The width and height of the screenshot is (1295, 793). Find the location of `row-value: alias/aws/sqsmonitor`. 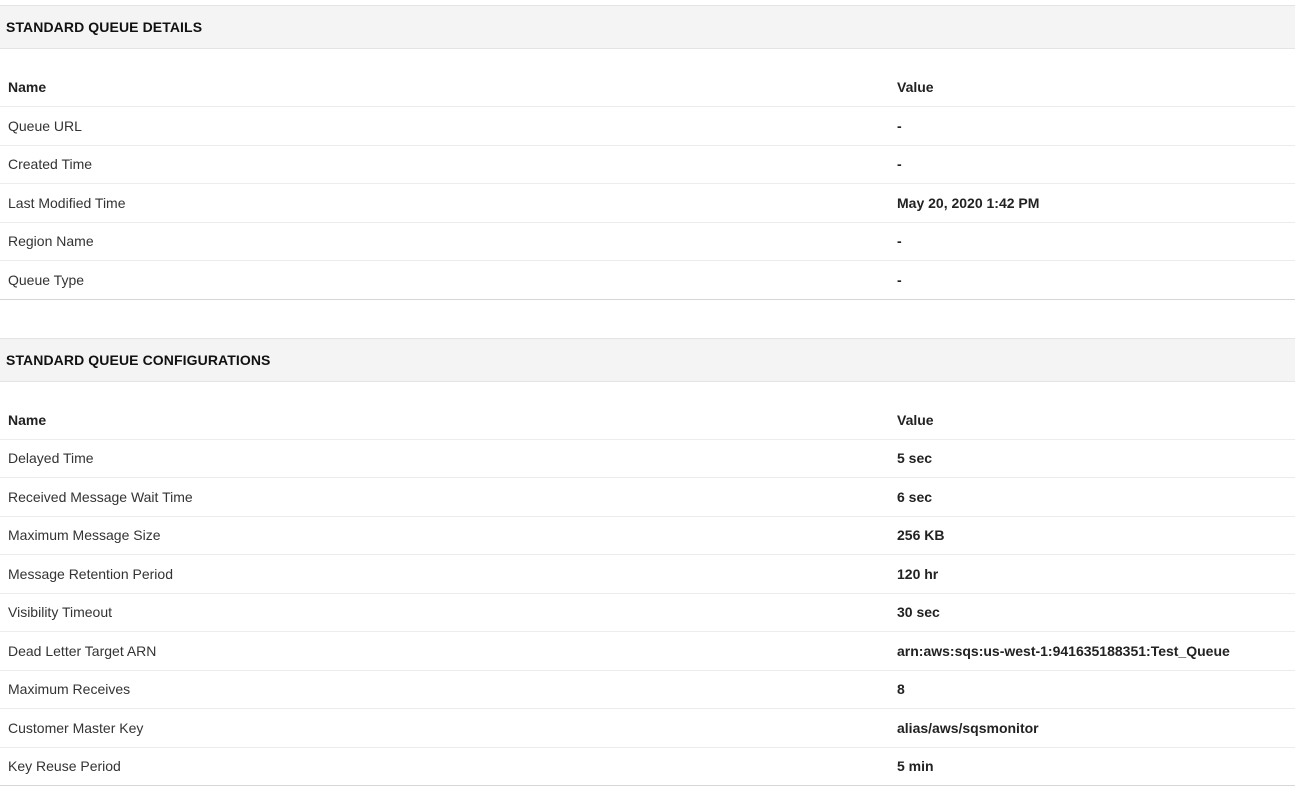

row-value: alias/aws/sqsmonitor is located at coordinates (1092, 728).